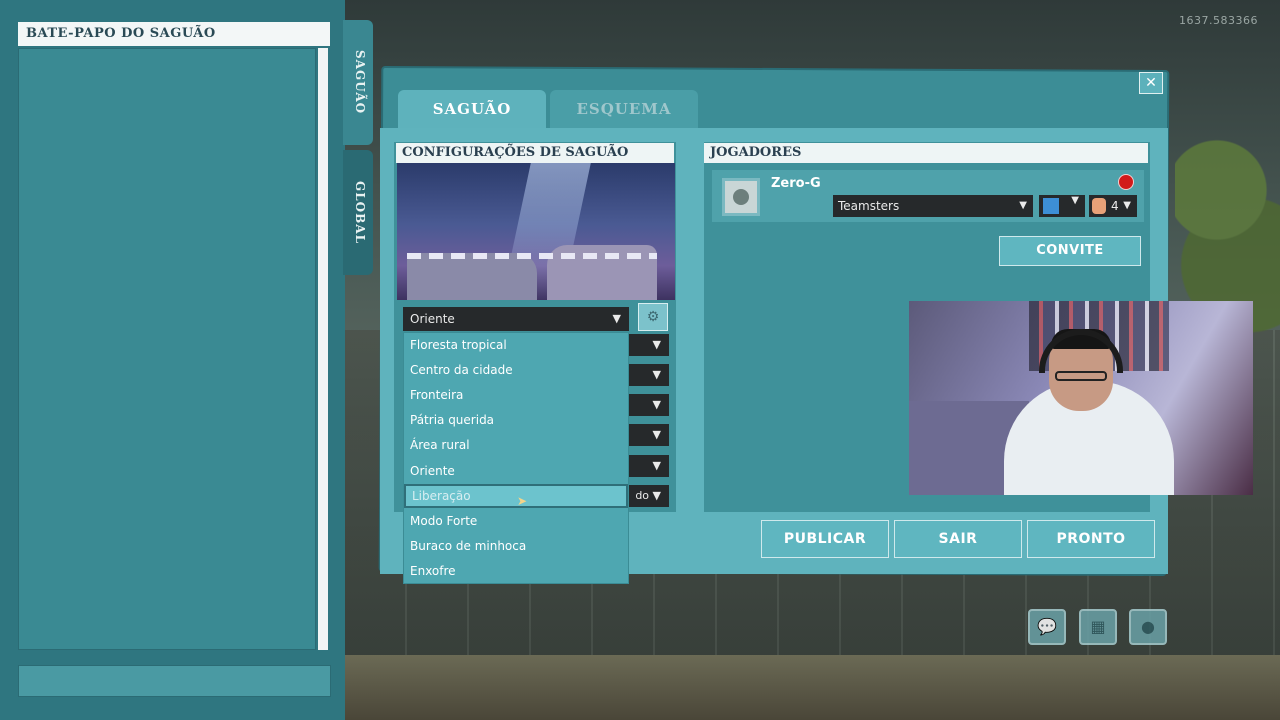 This screenshot has width=1280, height=720. What do you see at coordinates (825, 539) in the screenshot?
I see `publish-button: PUBLICAR` at bounding box center [825, 539].